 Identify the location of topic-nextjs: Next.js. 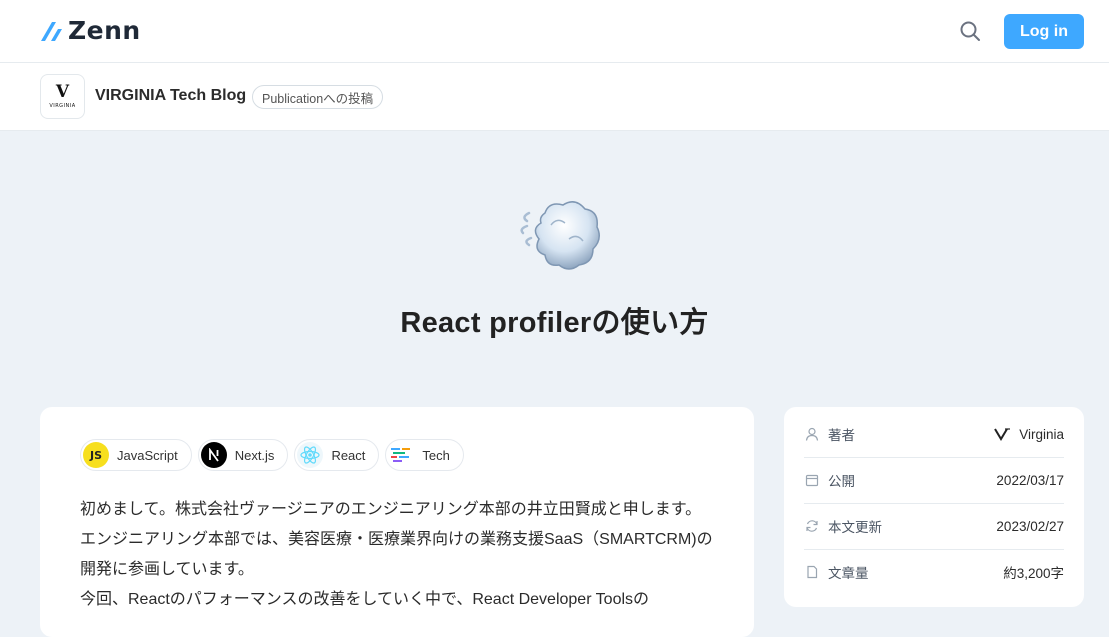
(243, 455).